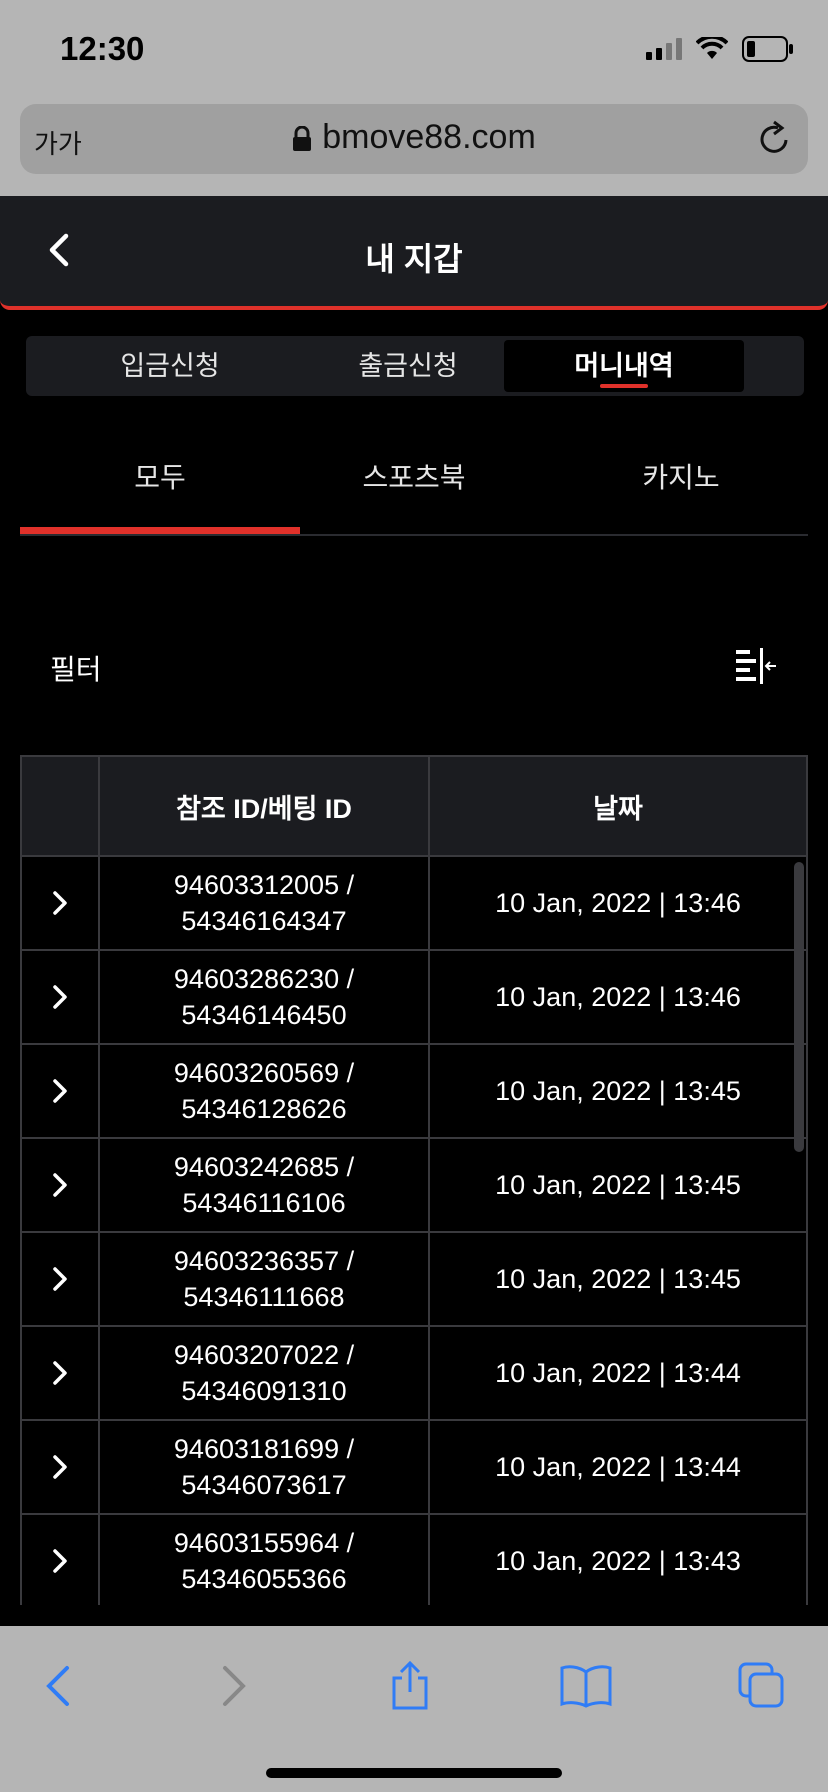 This screenshot has width=828, height=1792. What do you see at coordinates (264, 806) in the screenshot?
I see `header-ref-id: 참조 ID/베팅 ID` at bounding box center [264, 806].